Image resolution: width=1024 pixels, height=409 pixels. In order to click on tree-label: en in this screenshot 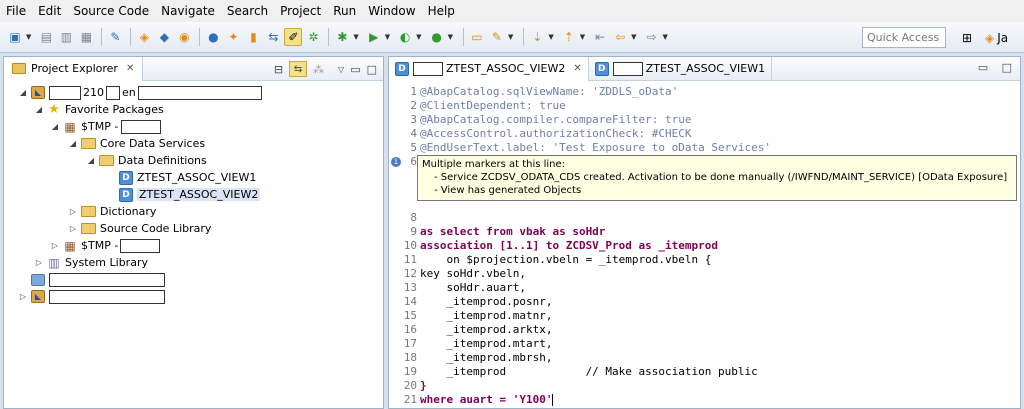, I will do `click(129, 92)`.